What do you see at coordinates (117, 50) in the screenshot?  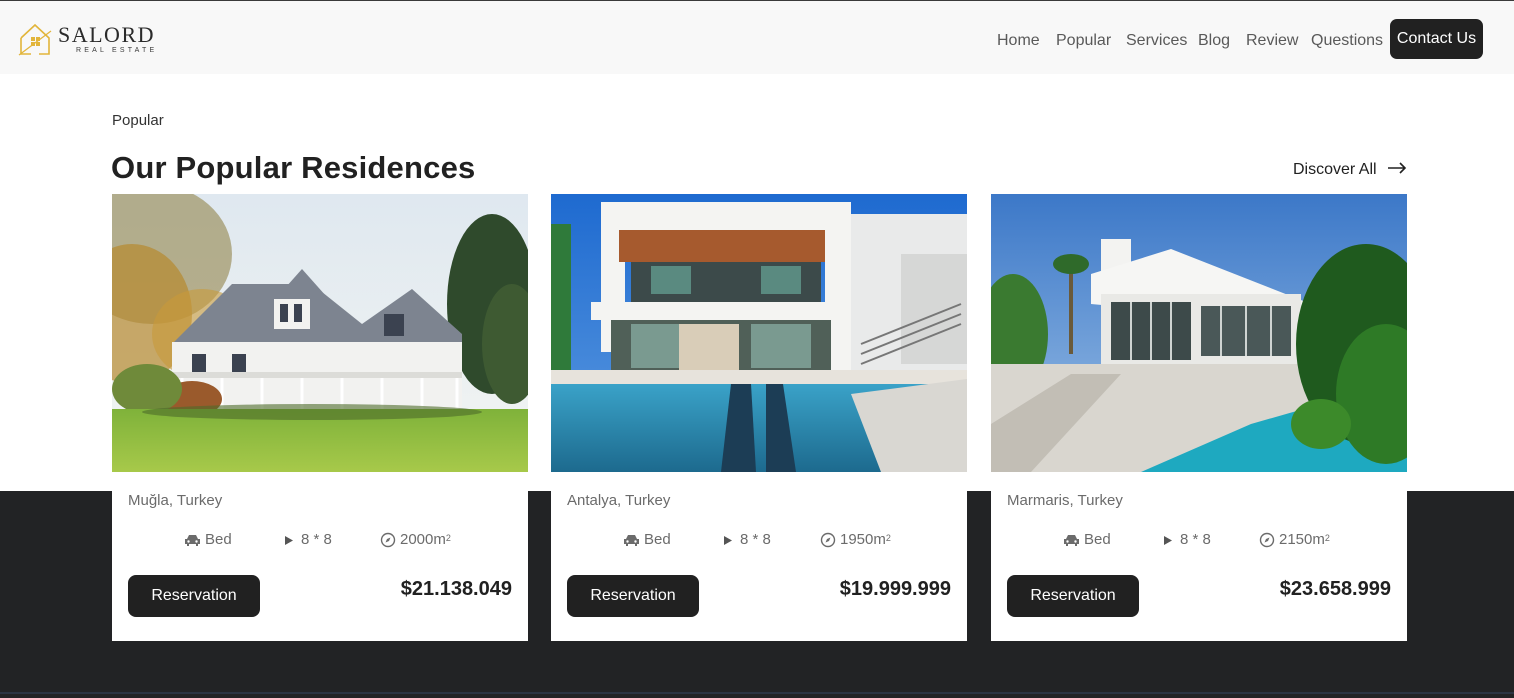 I see `brand-tagline: REAL ESTATE` at bounding box center [117, 50].